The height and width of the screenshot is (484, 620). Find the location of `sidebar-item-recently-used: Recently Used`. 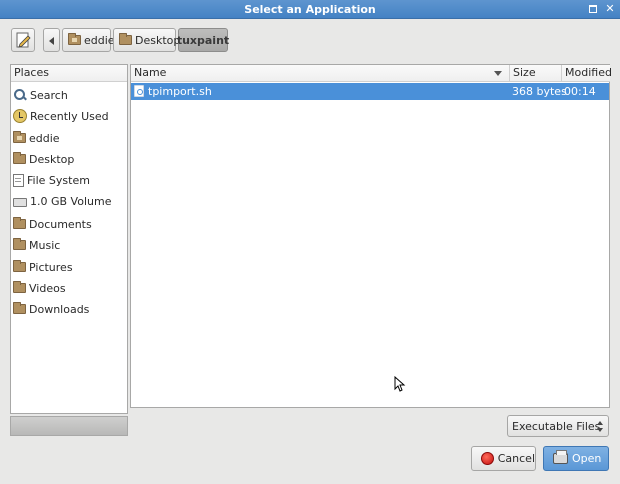

sidebar-item-recently-used: Recently Used is located at coordinates (70, 116).